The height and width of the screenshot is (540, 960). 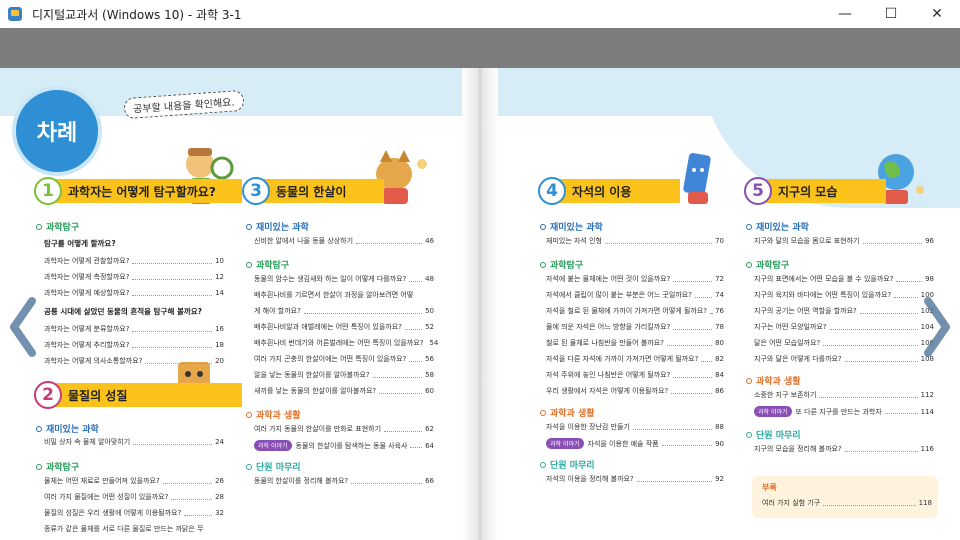 What do you see at coordinates (844, 411) in the screenshot?
I see `toc-entry: 과학 이야기 또 다른 지구를 만드는 과학자 114` at bounding box center [844, 411].